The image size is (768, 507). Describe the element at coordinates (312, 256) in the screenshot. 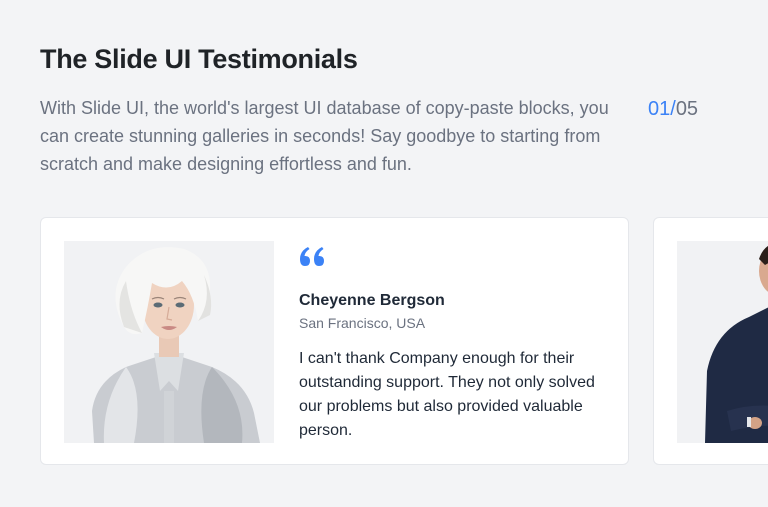

I see `quote-icon` at that location.